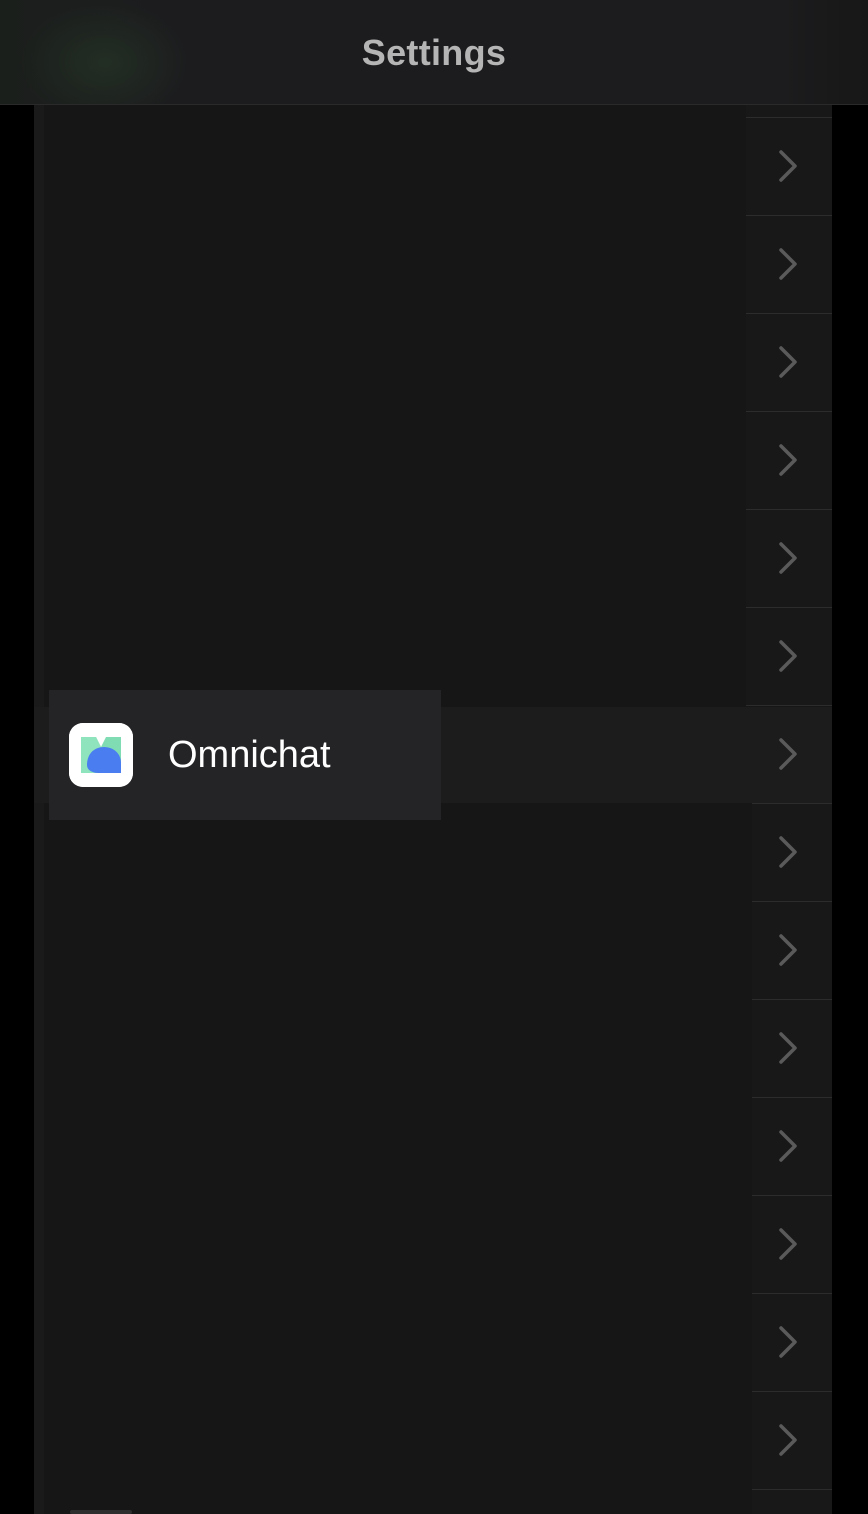 The width and height of the screenshot is (868, 1514). I want to click on dragged-app-row: Omnichat, so click(245, 755).